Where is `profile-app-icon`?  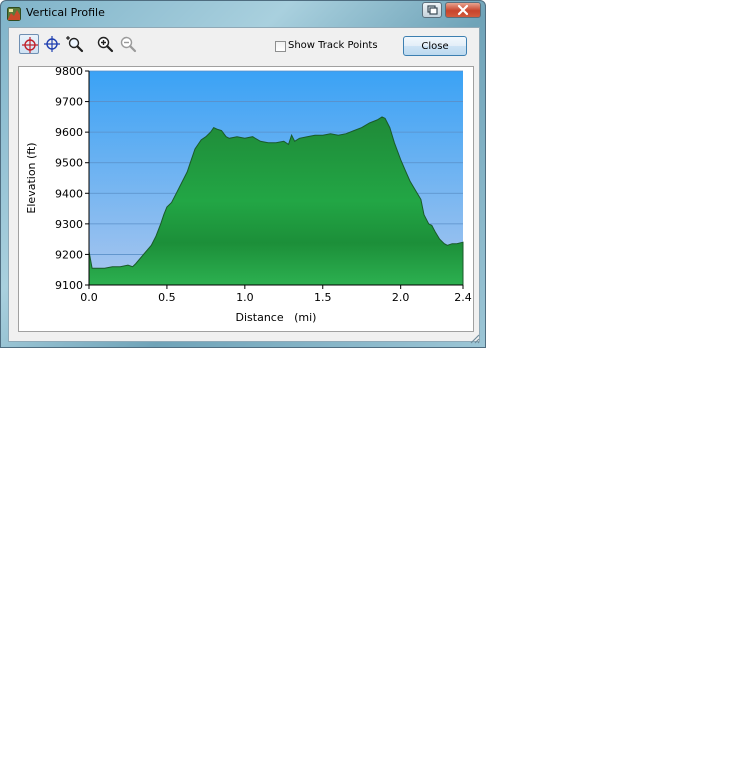 profile-app-icon is located at coordinates (14, 13).